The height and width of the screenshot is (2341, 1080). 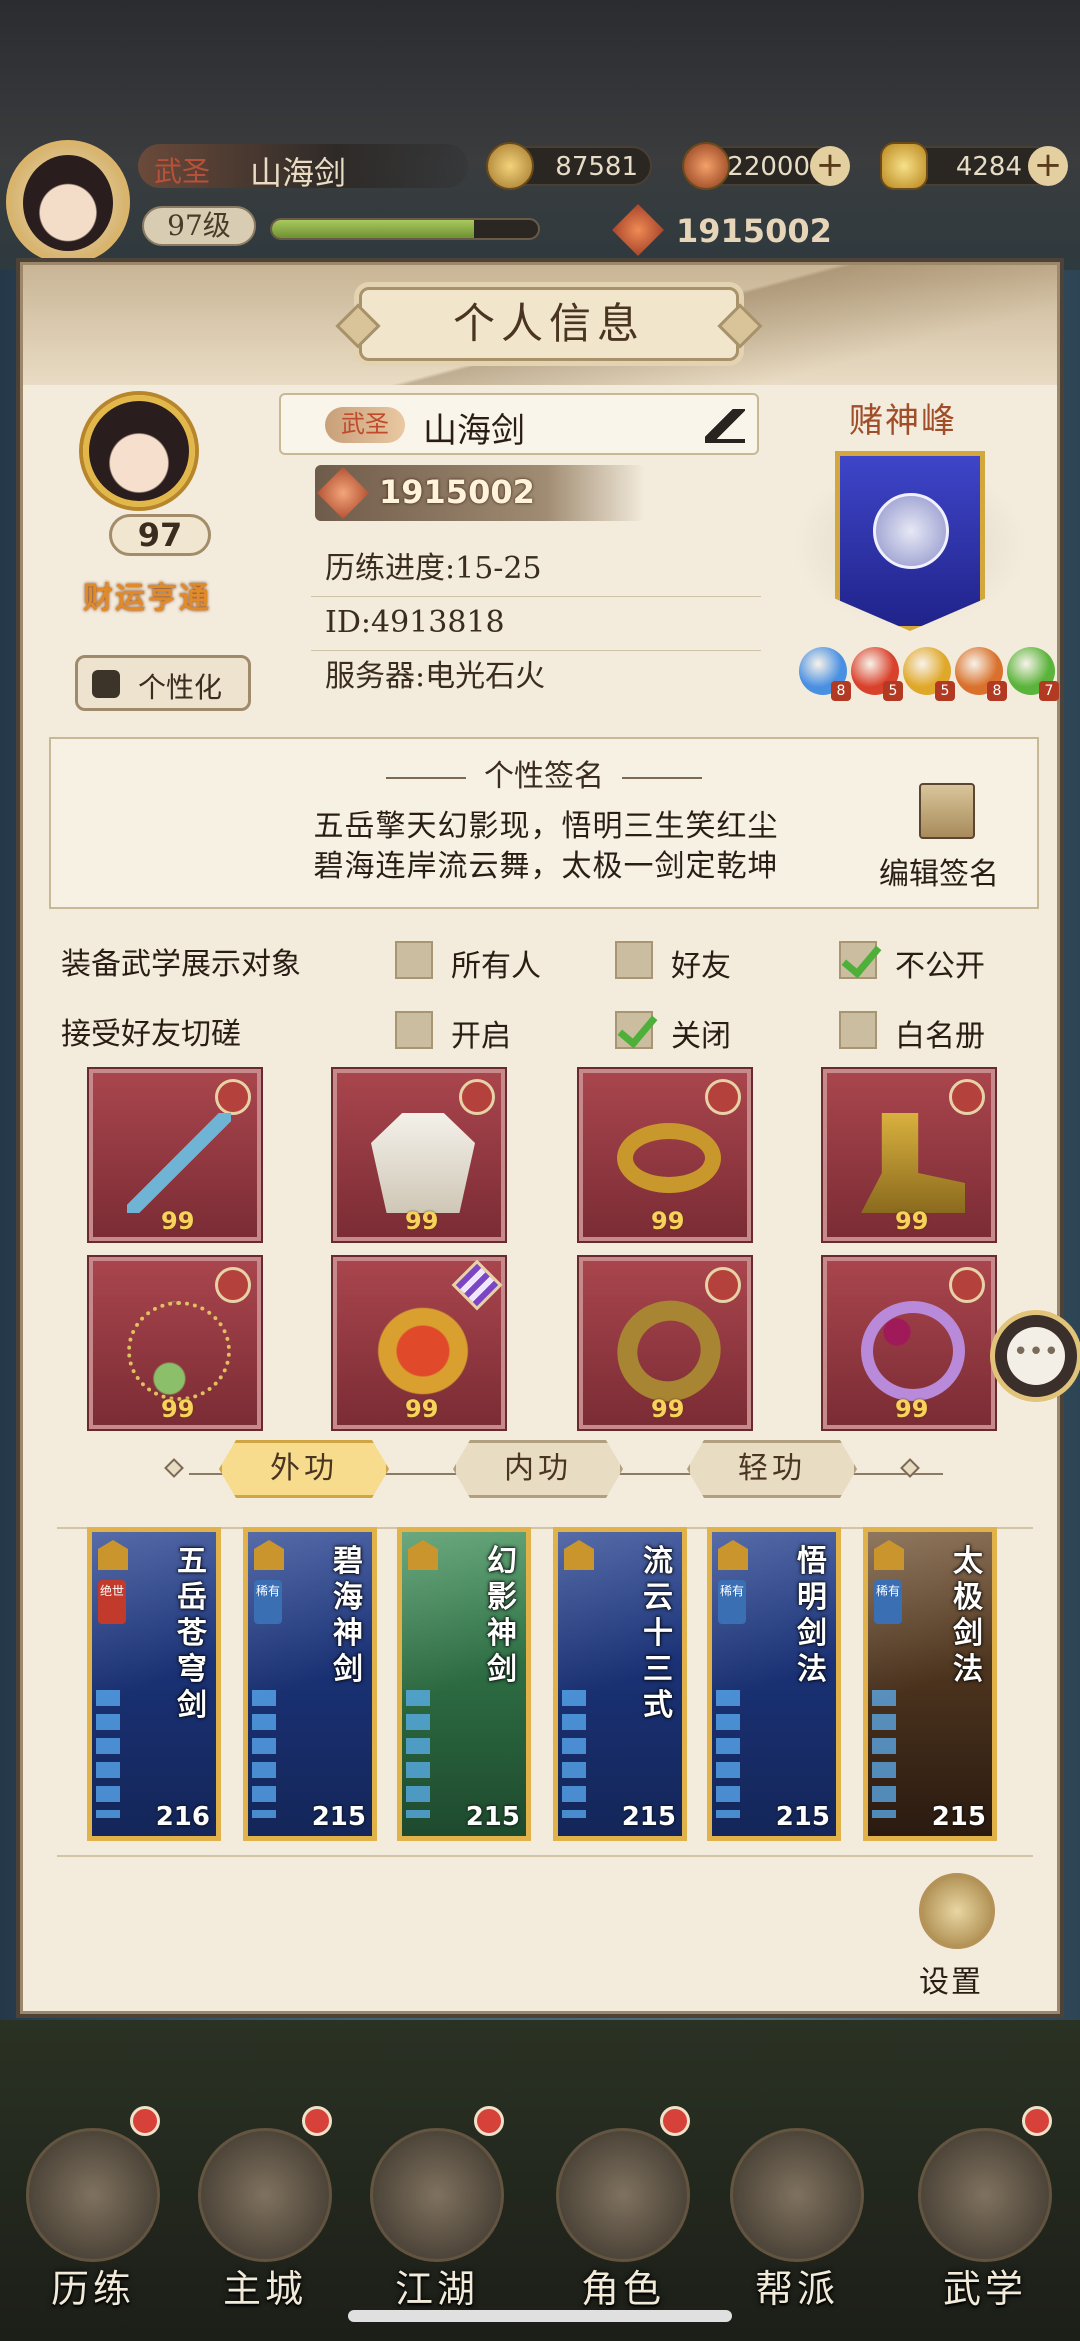 What do you see at coordinates (298, 173) in the screenshot?
I see `hud-player-name: 山海剑` at bounding box center [298, 173].